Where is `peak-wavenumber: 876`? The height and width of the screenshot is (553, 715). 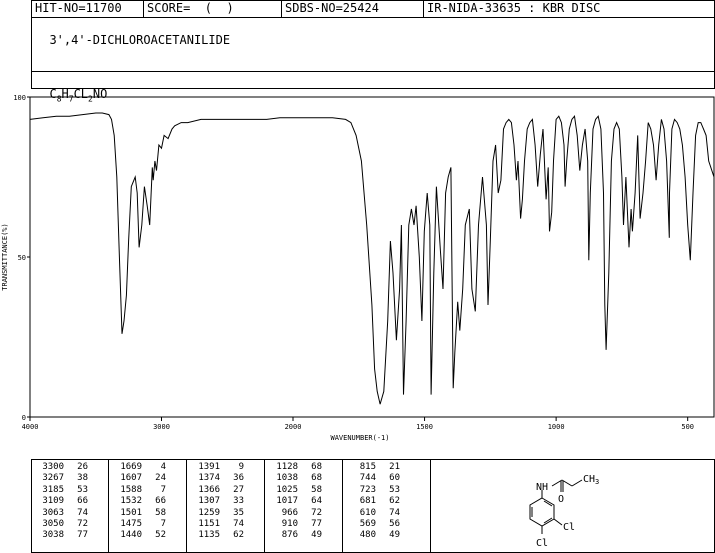
peak-wavenumber: 876 is located at coordinates (289, 535).